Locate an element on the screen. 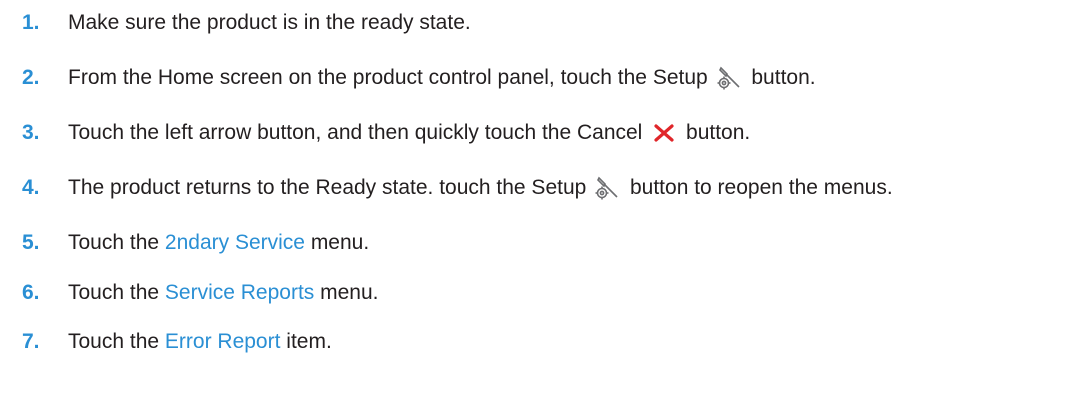  step-number: 2. is located at coordinates (31, 77).